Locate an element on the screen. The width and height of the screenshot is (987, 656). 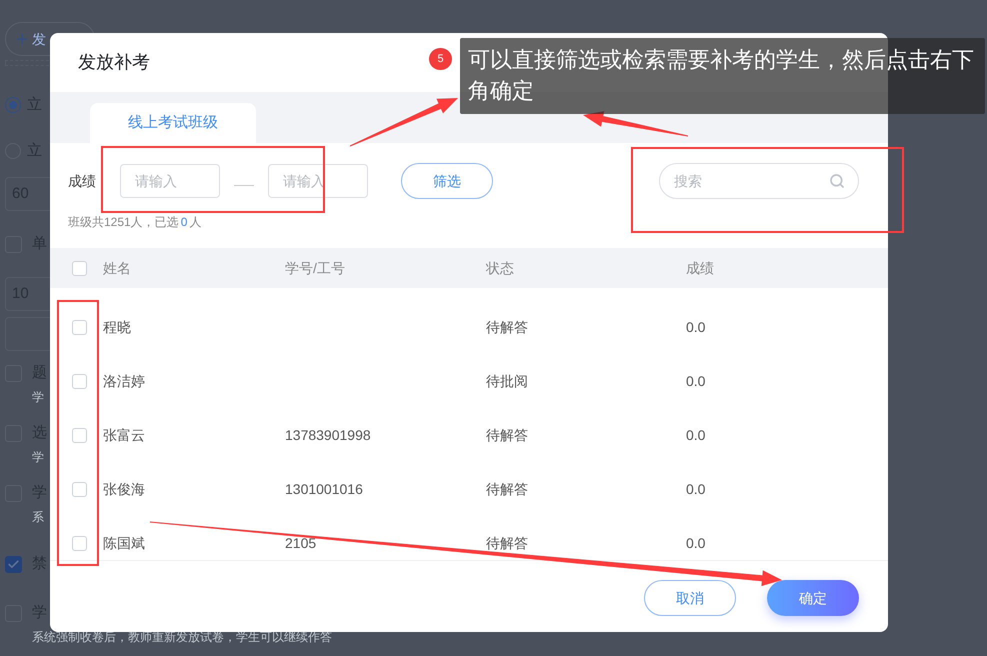
table-cell: 1301001016 is located at coordinates (324, 488).